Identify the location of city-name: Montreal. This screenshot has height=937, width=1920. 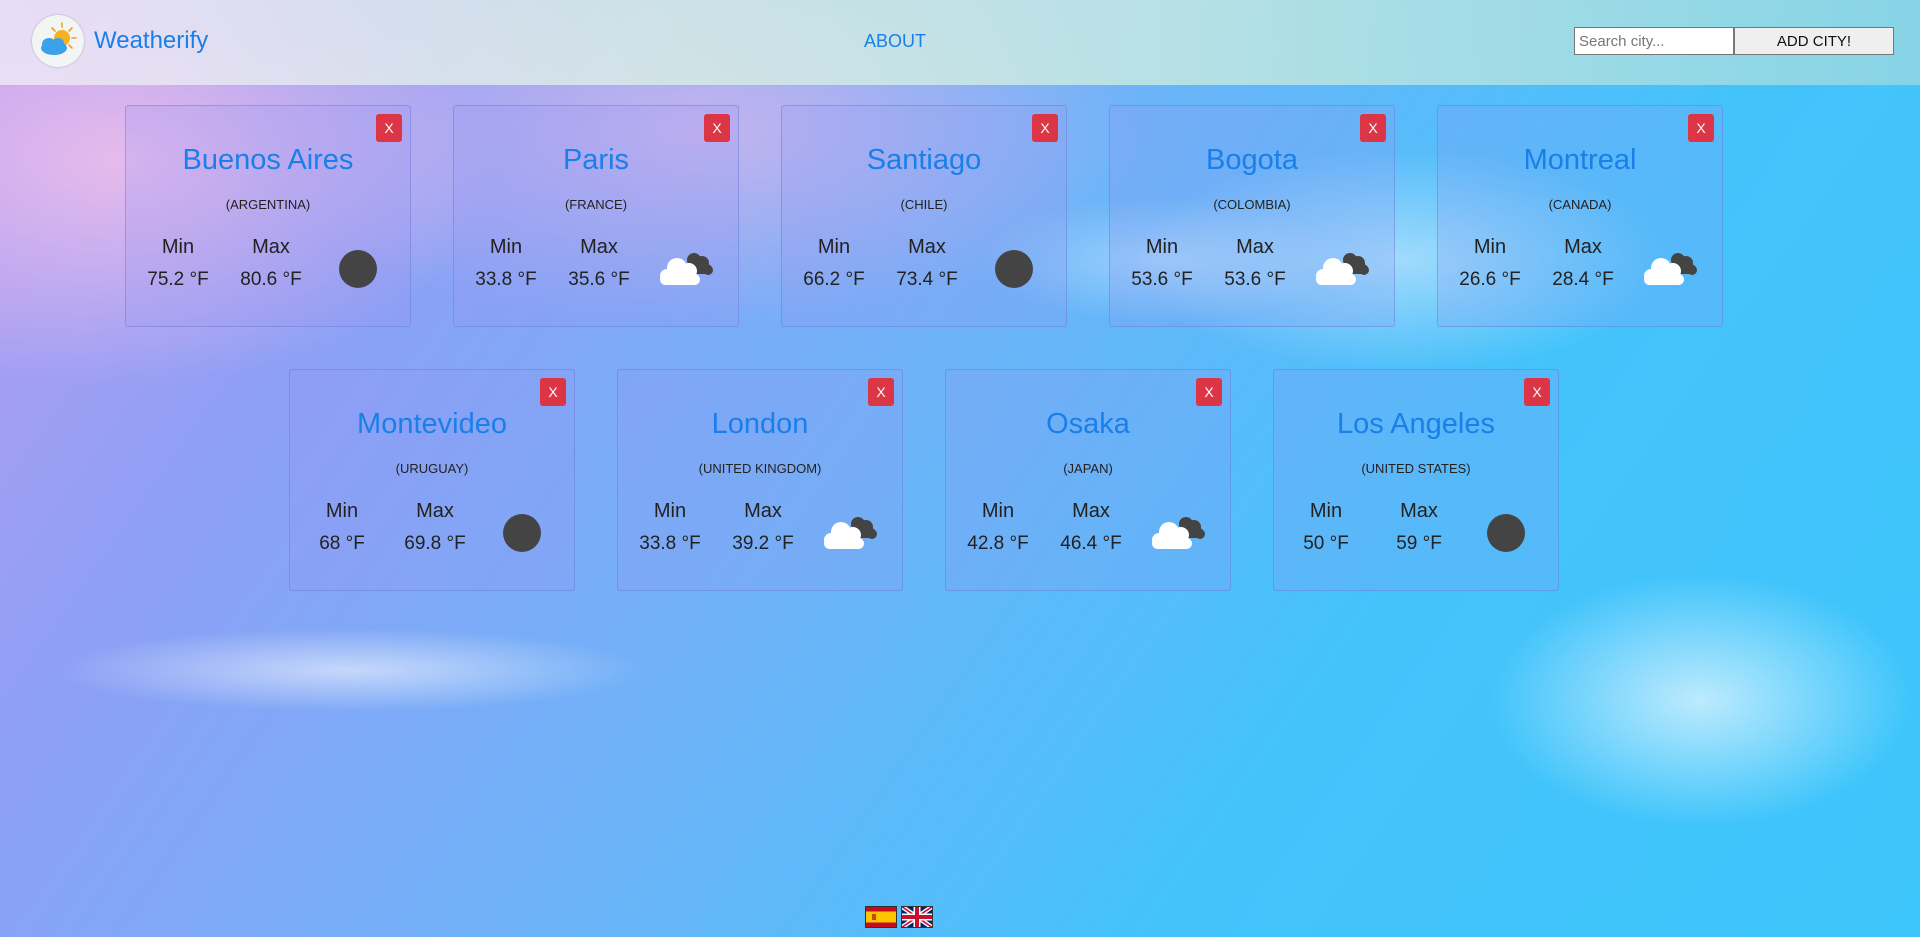
(1580, 160).